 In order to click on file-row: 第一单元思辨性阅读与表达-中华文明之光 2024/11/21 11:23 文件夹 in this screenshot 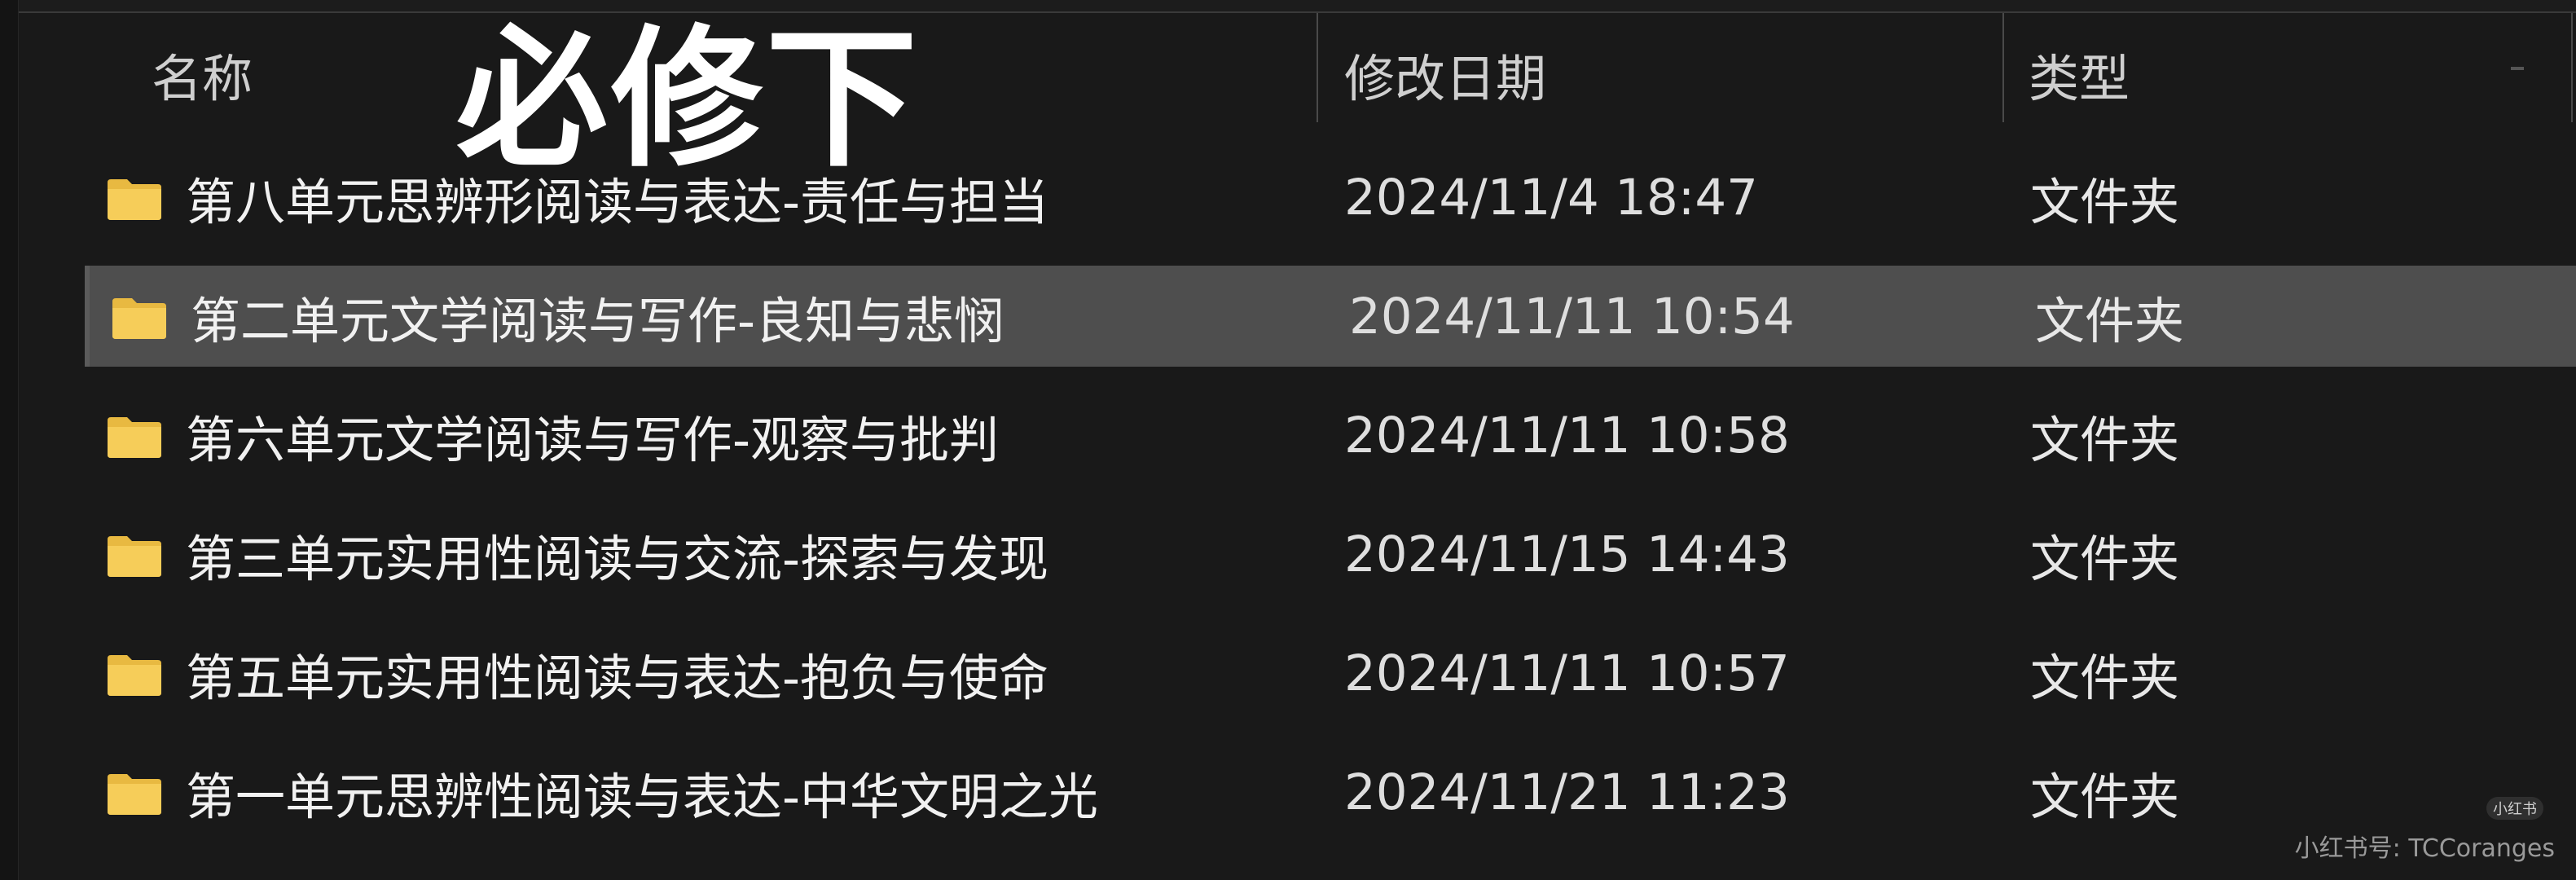, I will do `click(1330, 792)`.